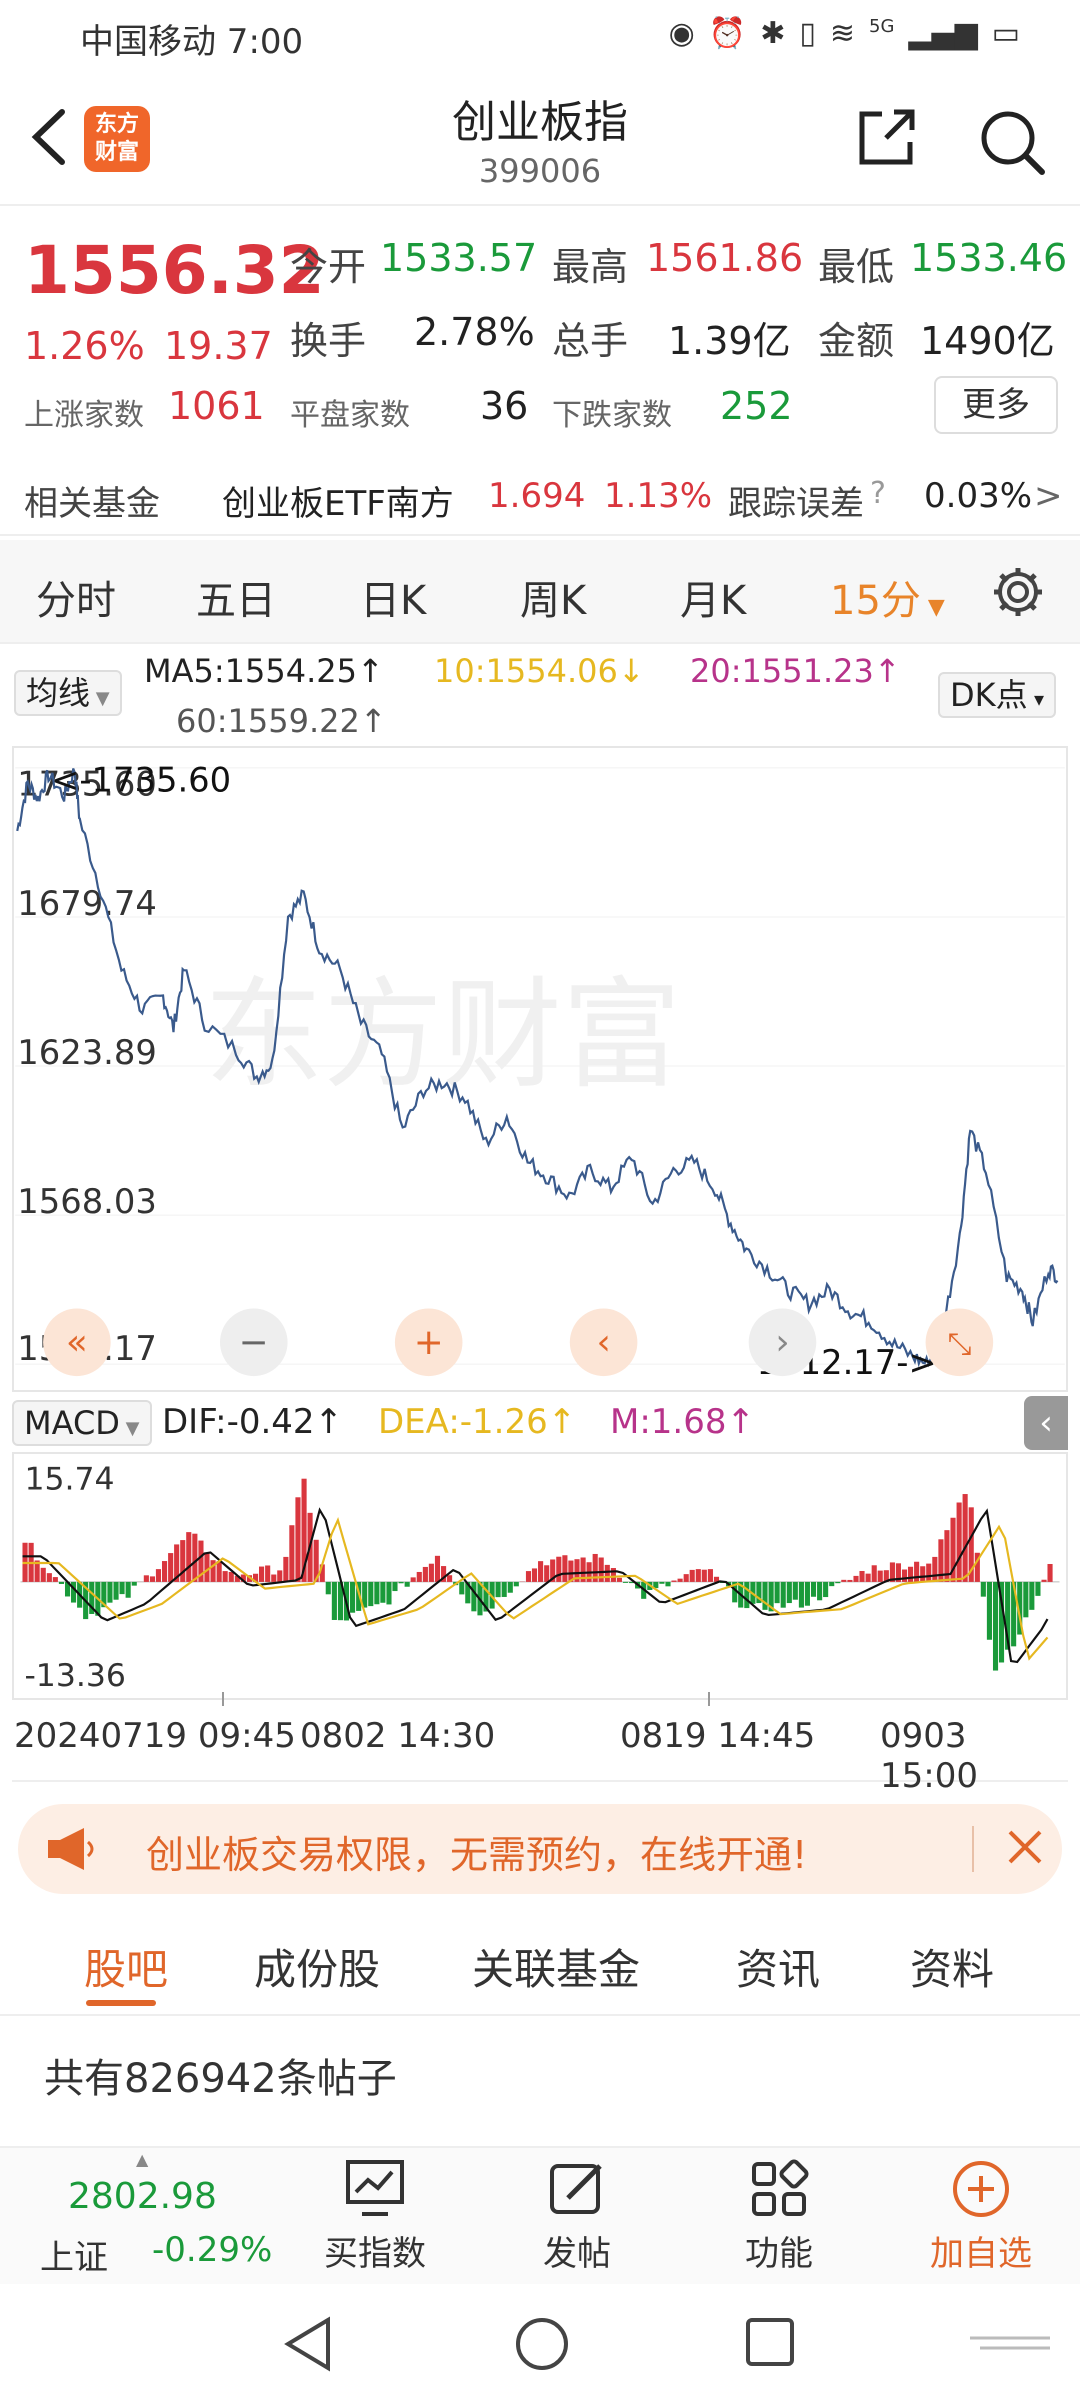 The image size is (1080, 2400). What do you see at coordinates (540, 1849) in the screenshot?
I see `promo-banner: 创业板交易权限，无需预约，在线开通!` at bounding box center [540, 1849].